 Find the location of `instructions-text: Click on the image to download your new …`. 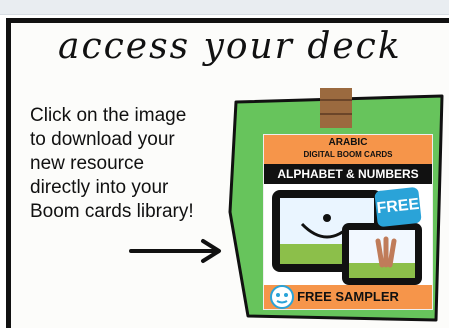

instructions-text: Click on the image to download your new … is located at coordinates (112, 163).